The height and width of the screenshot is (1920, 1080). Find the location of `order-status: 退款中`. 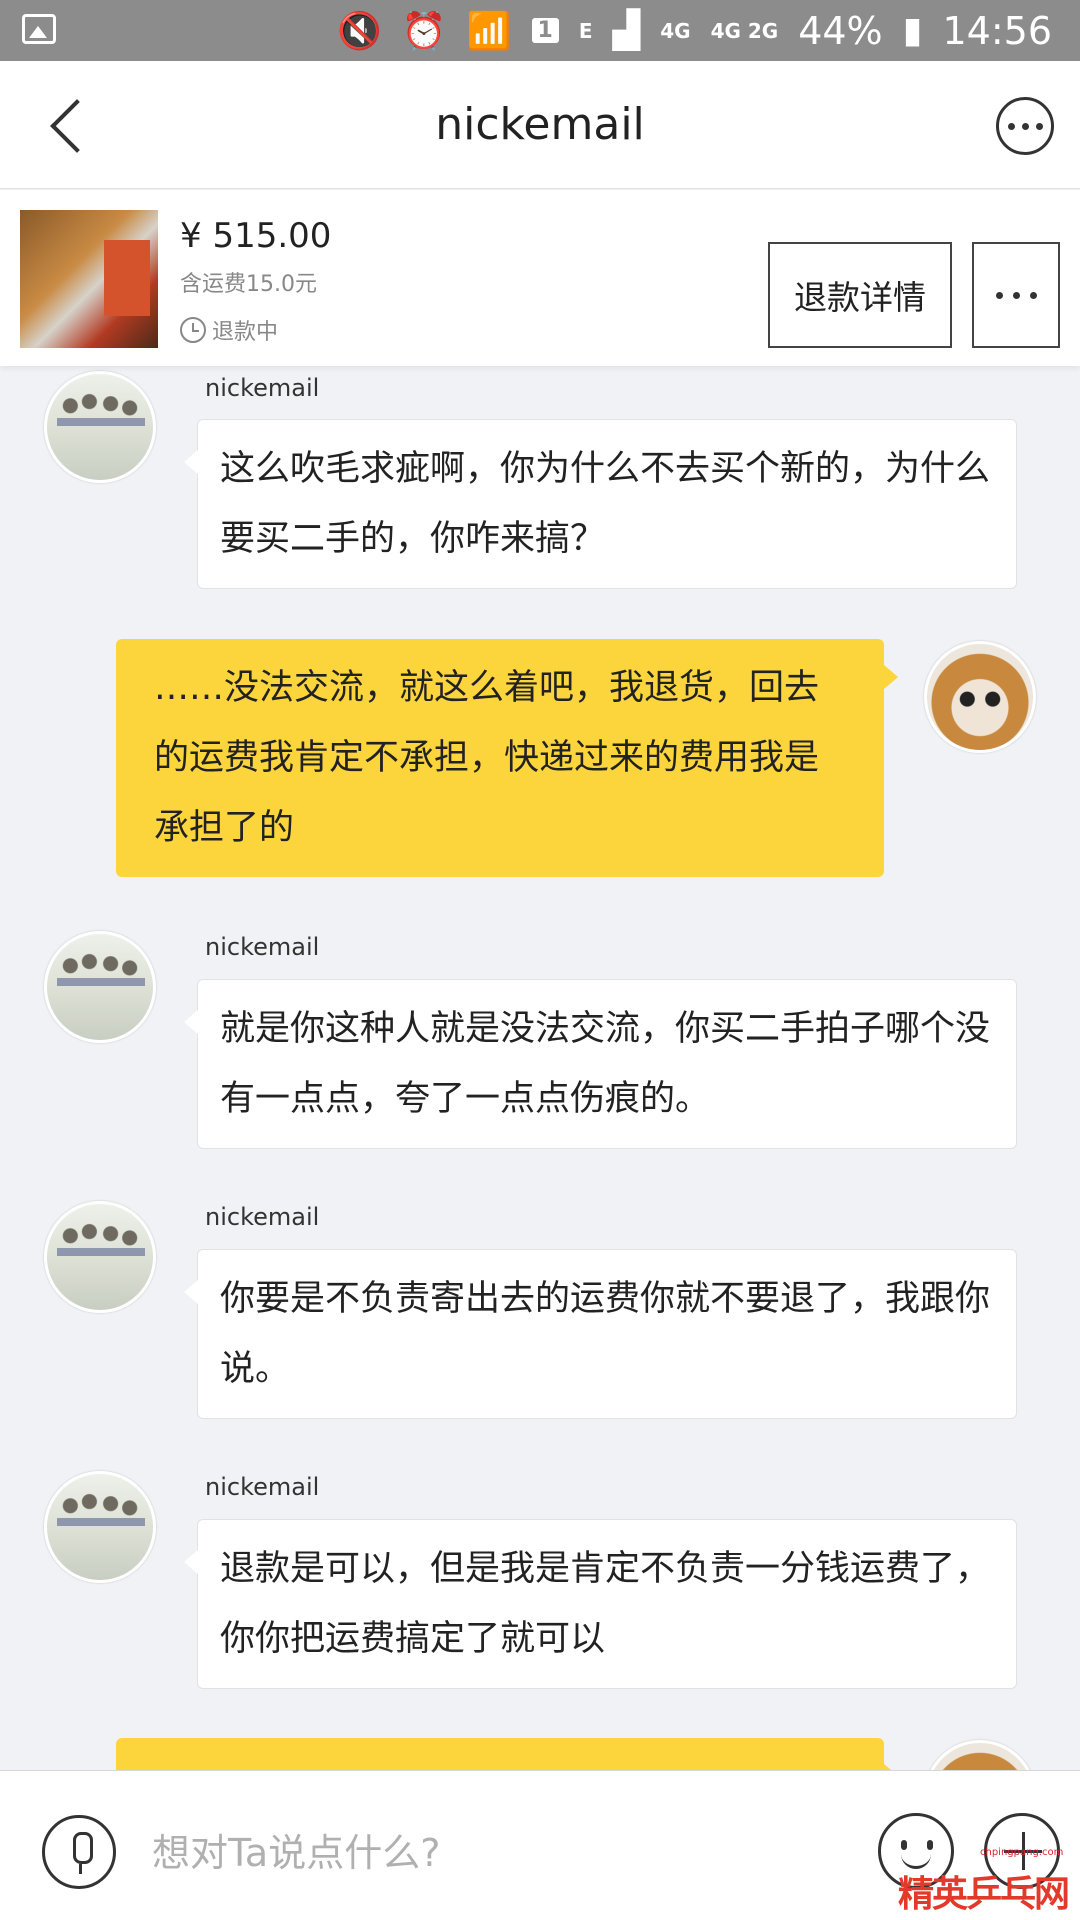

order-status: 退款中 is located at coordinates (229, 330).